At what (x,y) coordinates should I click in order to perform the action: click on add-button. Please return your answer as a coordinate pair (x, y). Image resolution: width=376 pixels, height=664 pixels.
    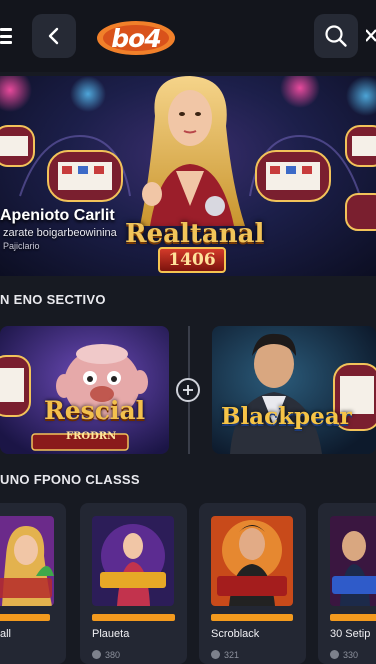
    Looking at the image, I should click on (188, 390).